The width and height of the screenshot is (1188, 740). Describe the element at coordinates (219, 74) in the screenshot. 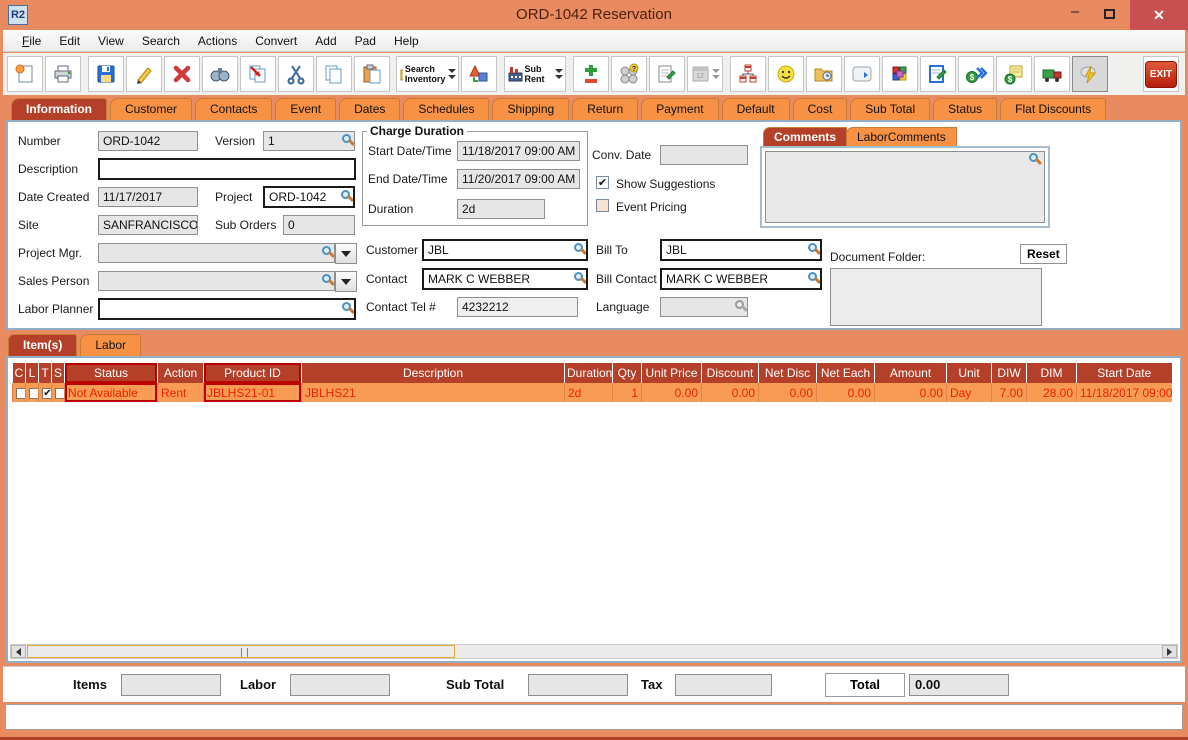

I see `find-button` at that location.